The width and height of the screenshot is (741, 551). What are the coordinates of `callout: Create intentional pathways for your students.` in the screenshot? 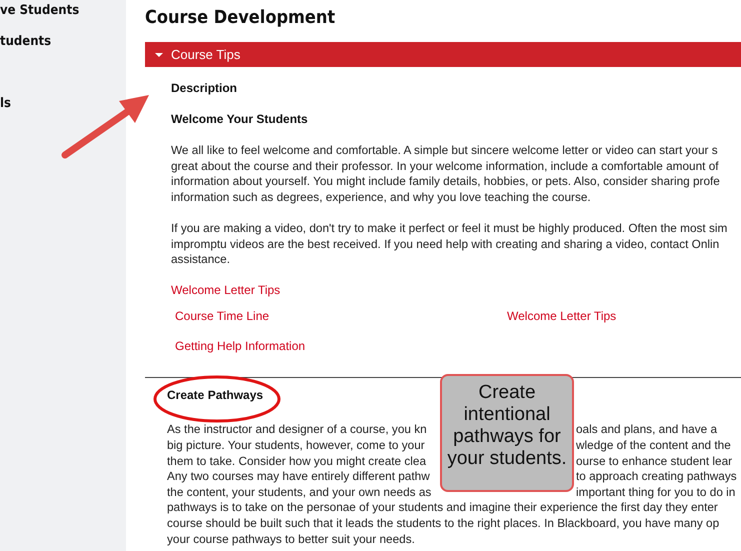 It's located at (507, 433).